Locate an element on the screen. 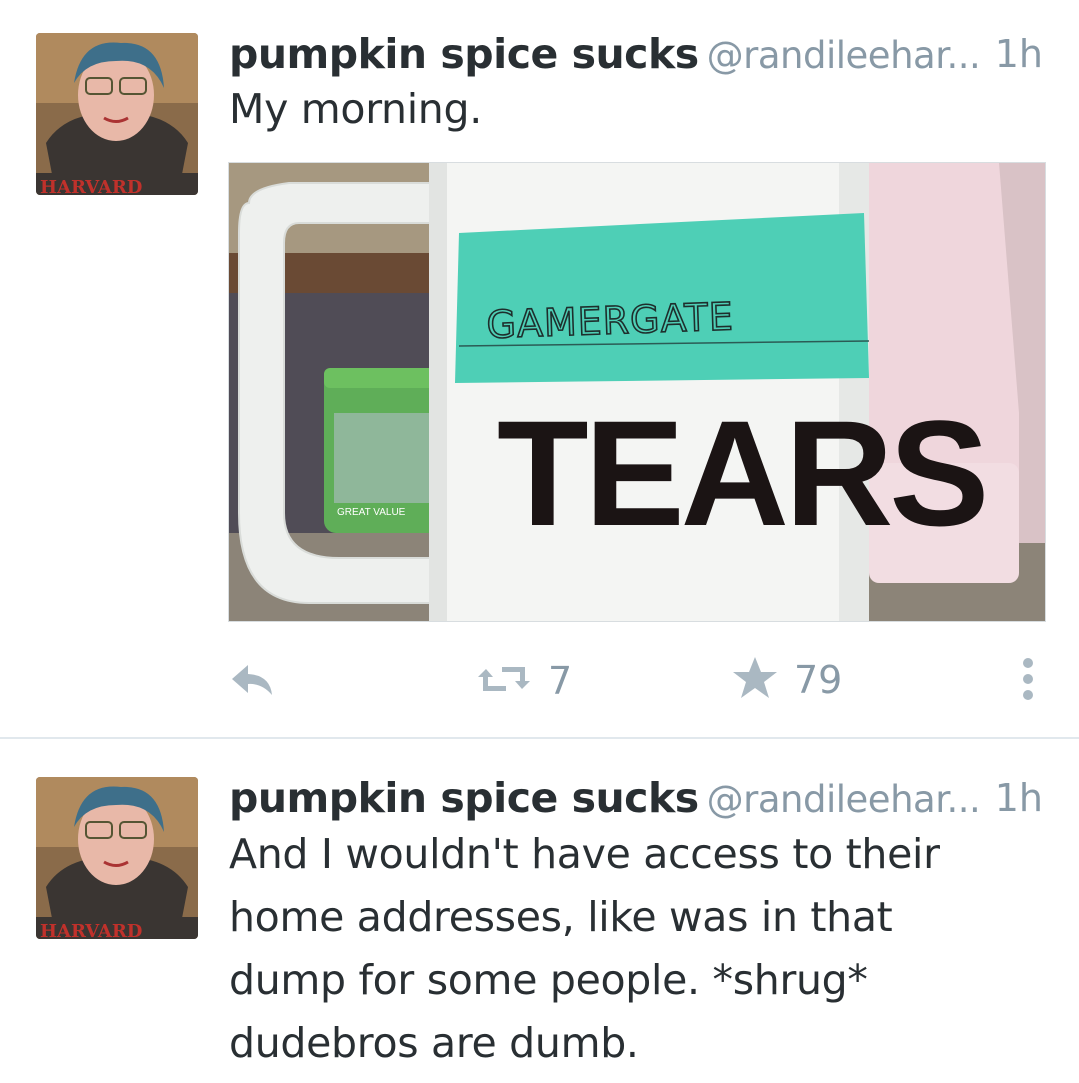 The width and height of the screenshot is (1079, 1083). handwritten-label: GAMERGATE is located at coordinates (610, 320).